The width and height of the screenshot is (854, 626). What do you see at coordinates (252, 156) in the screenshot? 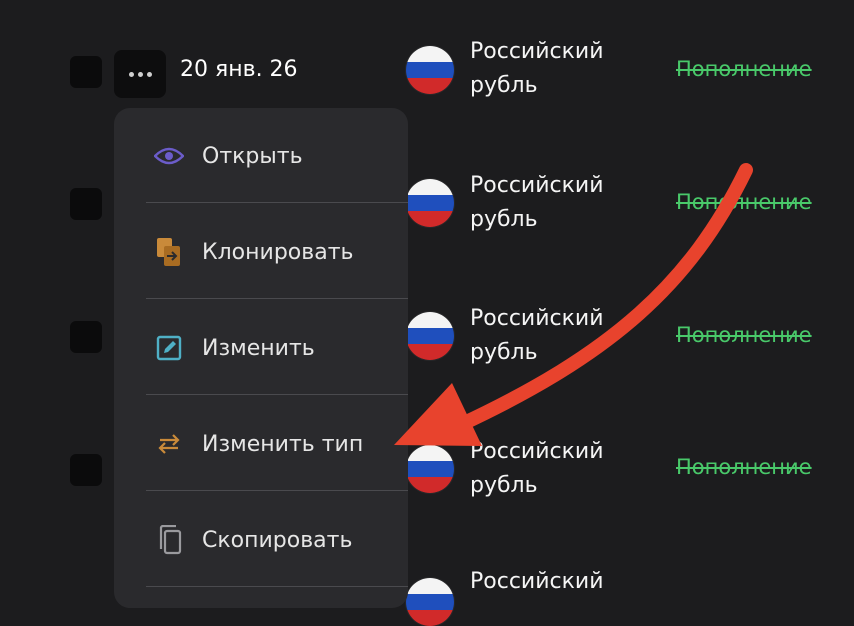
I see `menu-item-label: Открыть` at bounding box center [252, 156].